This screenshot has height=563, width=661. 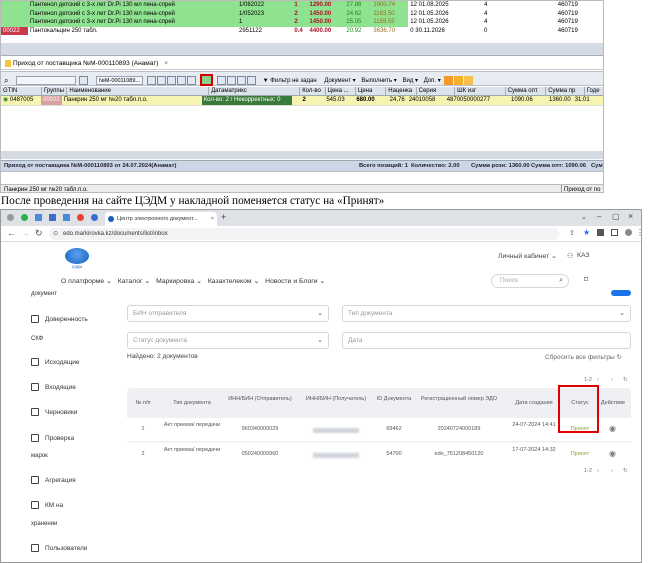 What do you see at coordinates (138, 91) in the screenshot?
I see `column-header: Наименование` at bounding box center [138, 91].